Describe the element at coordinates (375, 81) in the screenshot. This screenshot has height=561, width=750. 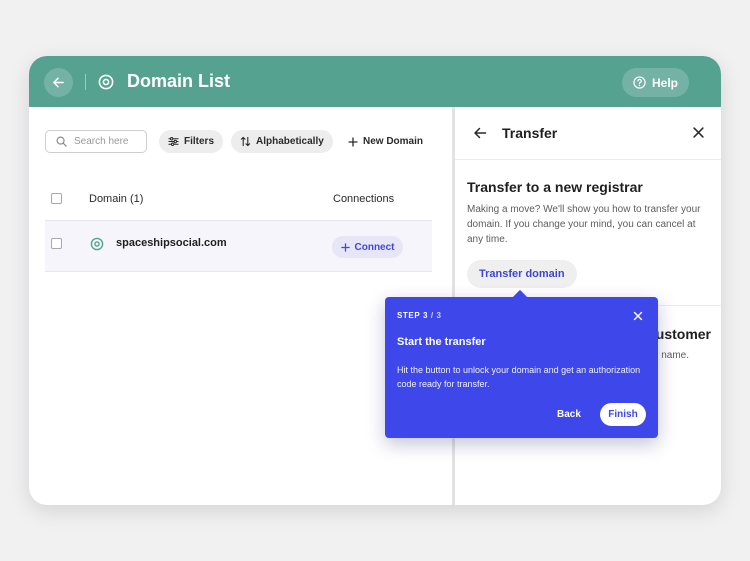
I see `header-bar: Domain List Help` at that location.